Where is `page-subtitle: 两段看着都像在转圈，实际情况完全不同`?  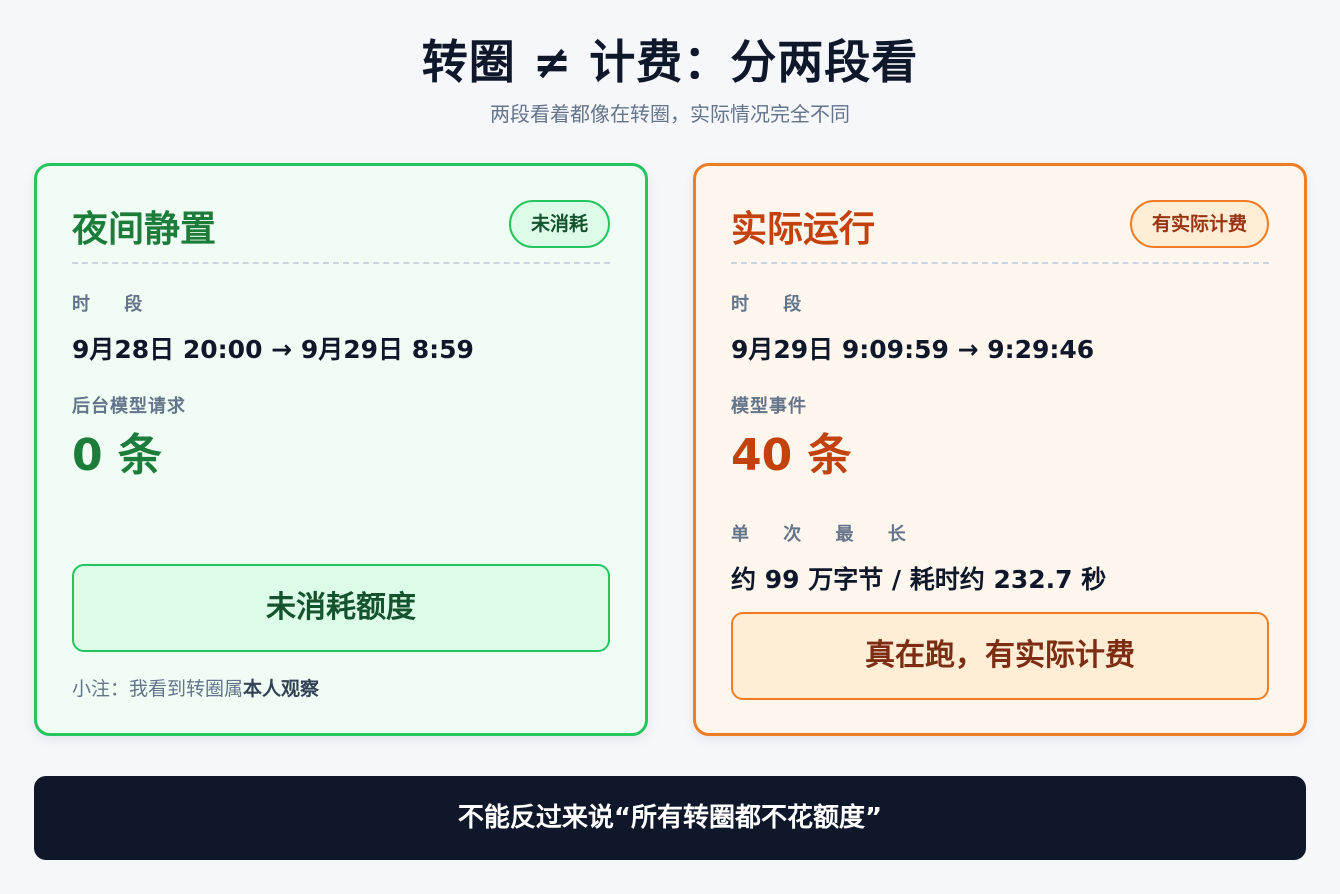 page-subtitle: 两段看着都像在转圈，实际情况完全不同 is located at coordinates (670, 114).